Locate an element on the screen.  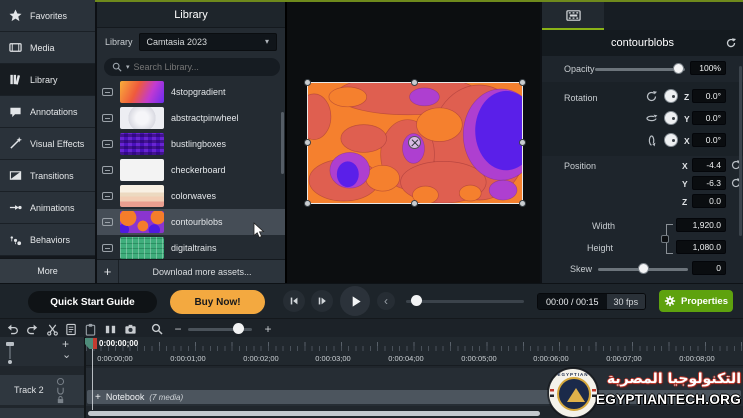
sidebar-item-media: Media is located at coordinates (47, 47).